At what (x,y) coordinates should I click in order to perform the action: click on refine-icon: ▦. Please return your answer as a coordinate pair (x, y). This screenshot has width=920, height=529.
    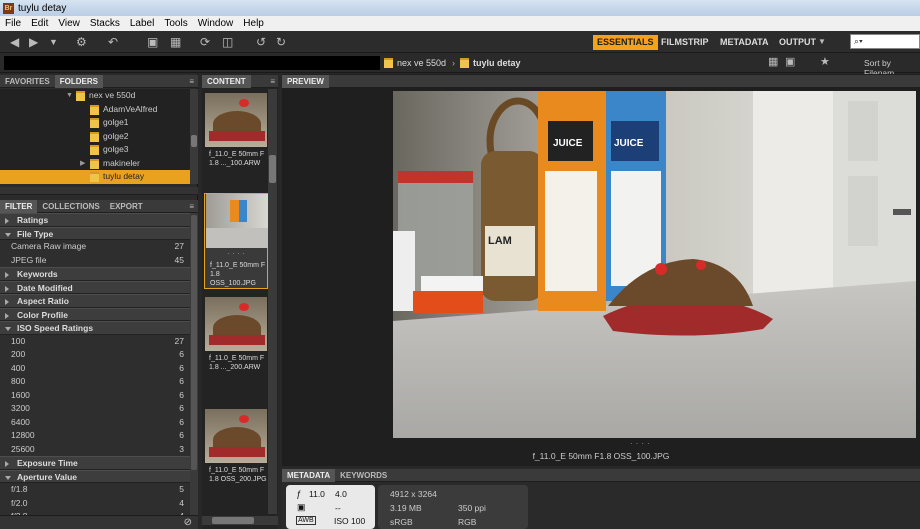
    Looking at the image, I should click on (175, 42).